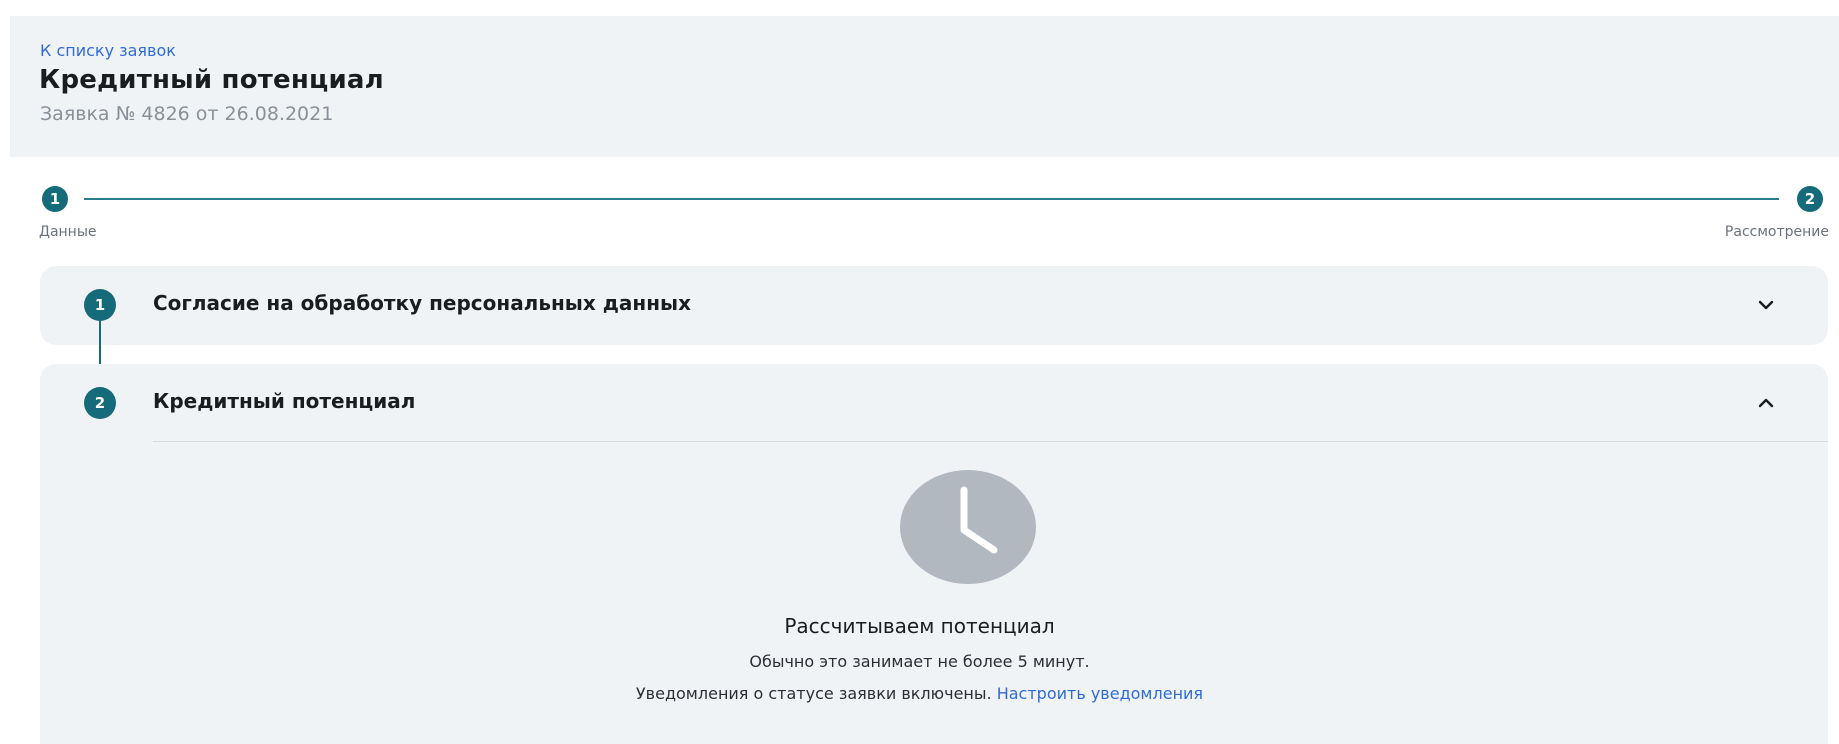 Image resolution: width=1839 pixels, height=744 pixels. What do you see at coordinates (919, 661) in the screenshot?
I see `status-note: Обычно это занимает не более 5 минут.` at bounding box center [919, 661].